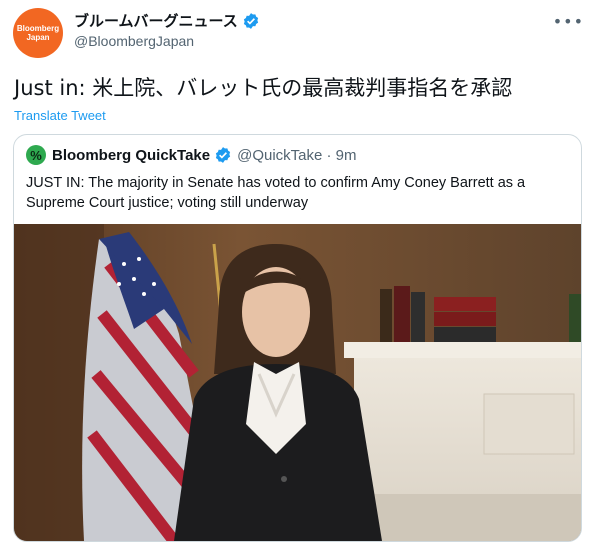  Describe the element at coordinates (134, 41) in the screenshot. I see `author-handle: @BloombergJapan` at that location.